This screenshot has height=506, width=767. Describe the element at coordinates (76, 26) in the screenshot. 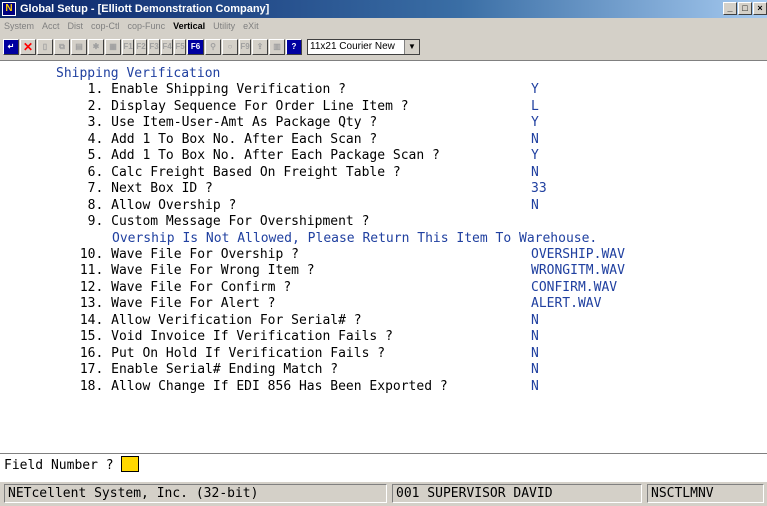

I see `menu-dist: Dist` at that location.